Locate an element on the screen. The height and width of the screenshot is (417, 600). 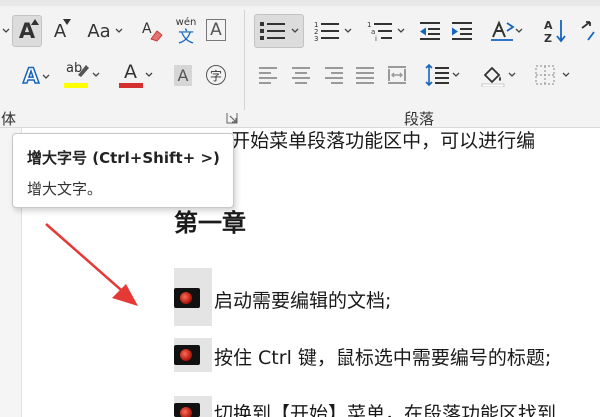
multilevel-list-icon: 1 a i is located at coordinates (379, 31).